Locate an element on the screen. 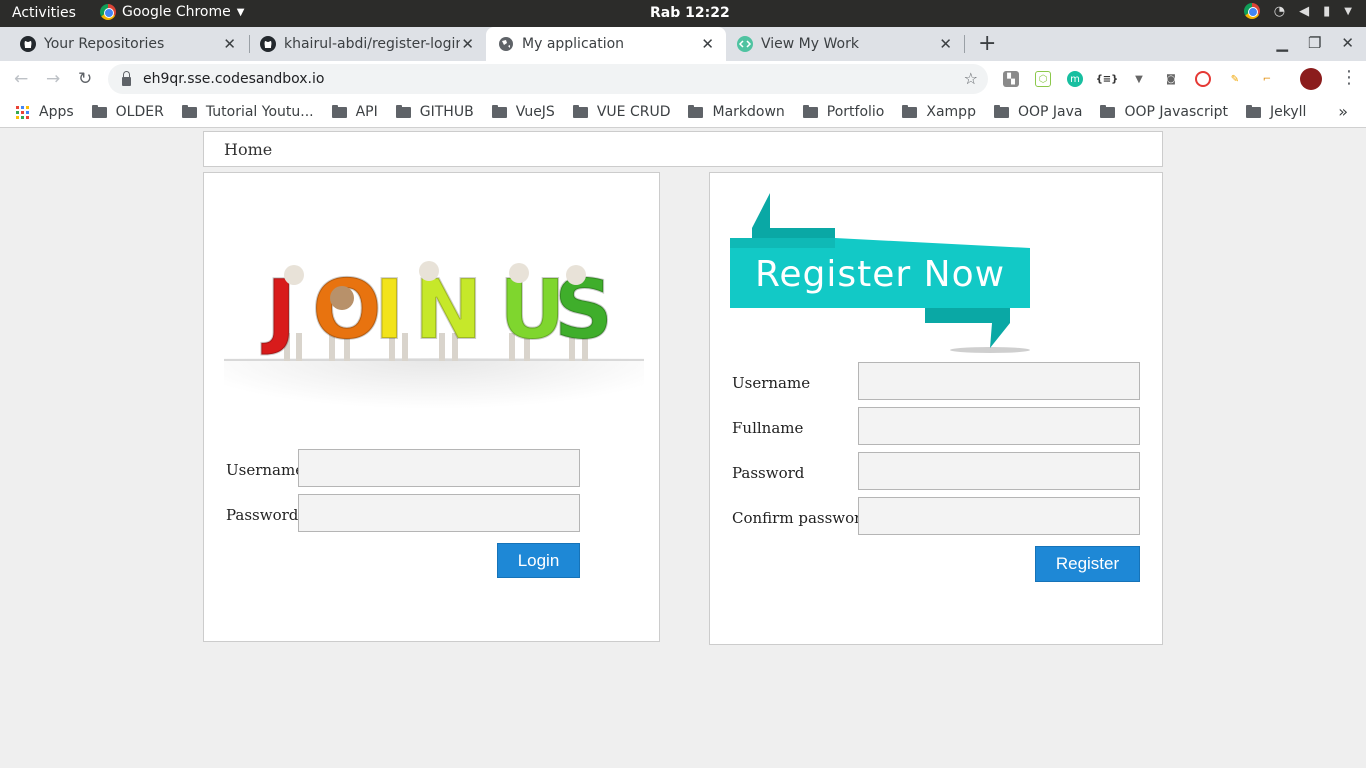  tab-register-login: khairul-abdi/register-login ✕ is located at coordinates (368, 44).